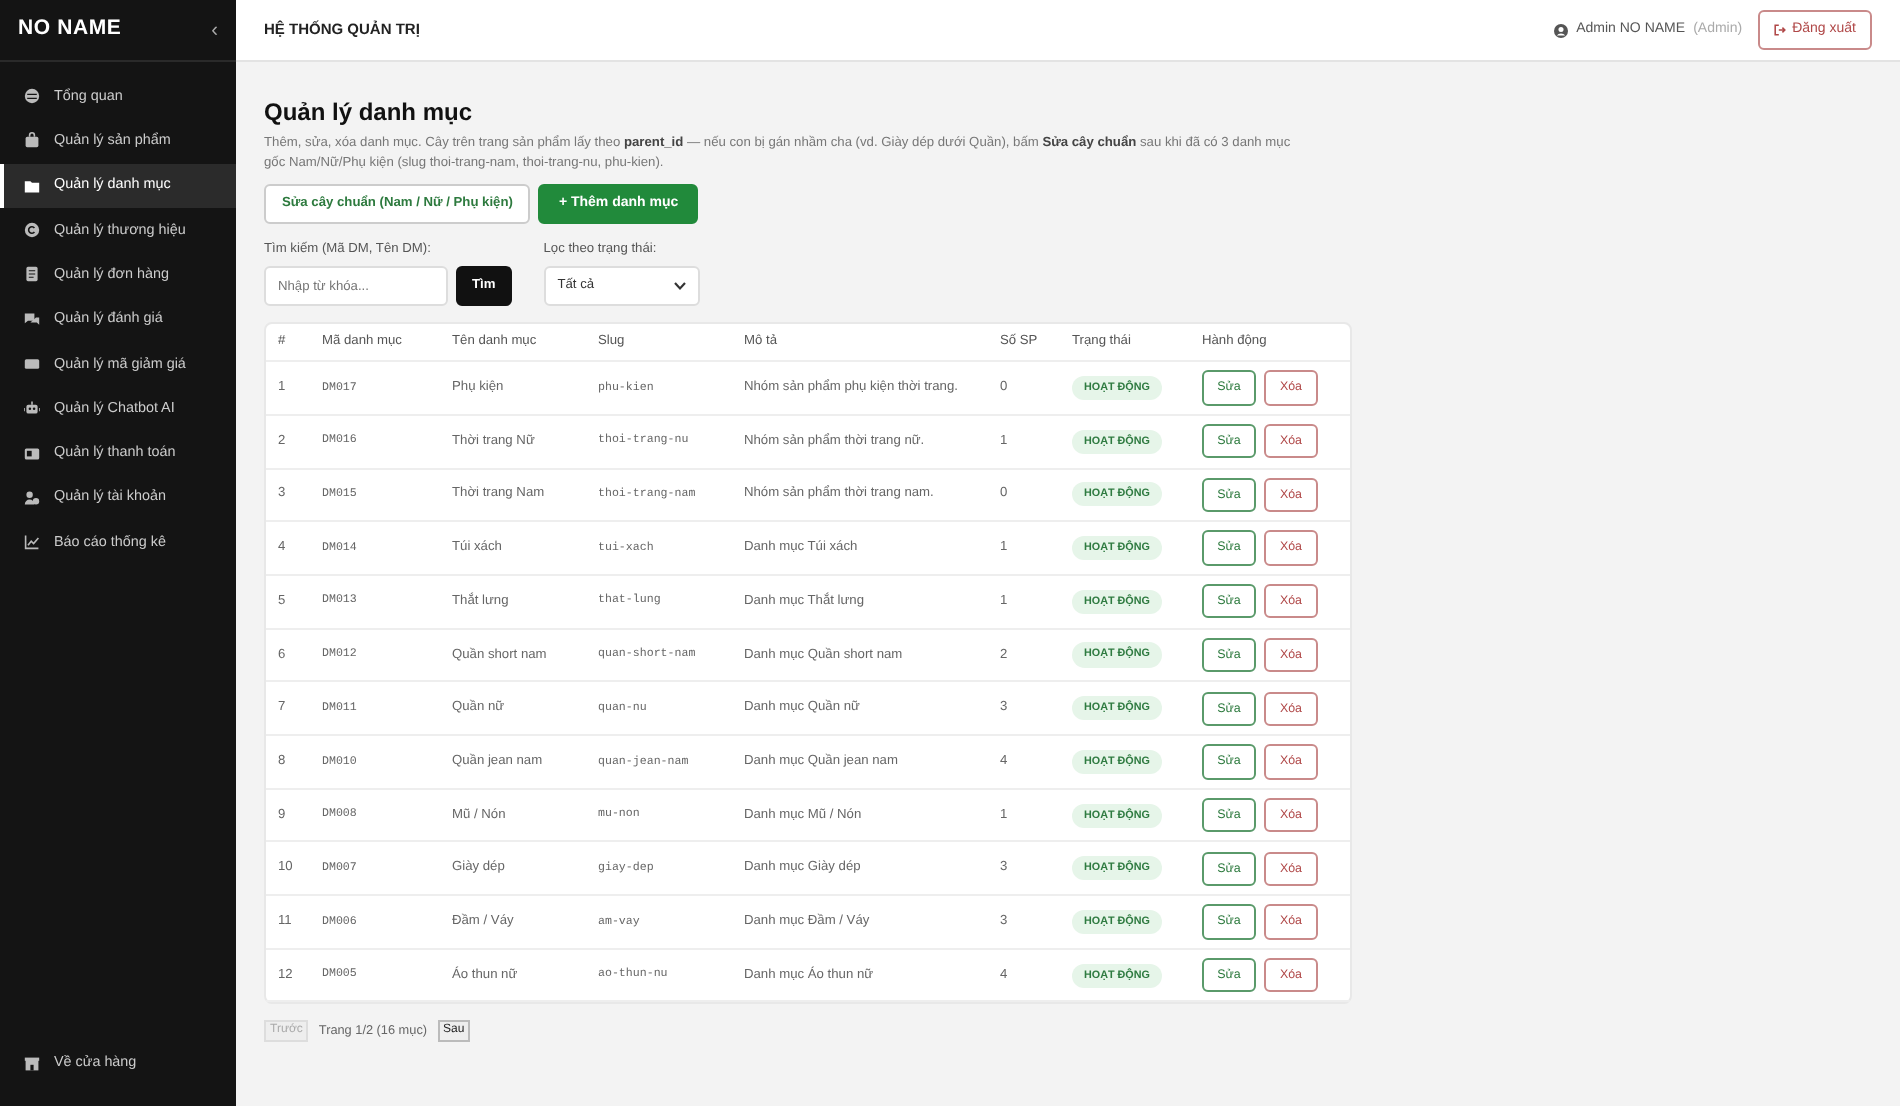  Describe the element at coordinates (32, 274) in the screenshot. I see `document-icon` at that location.